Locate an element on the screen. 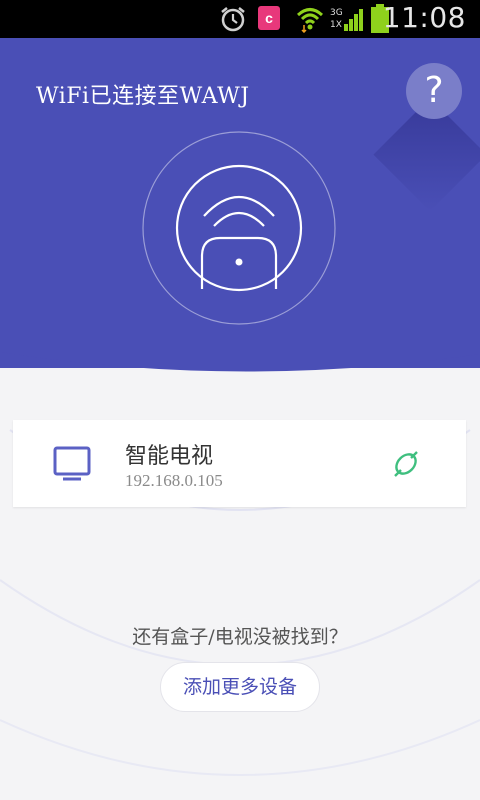 The height and width of the screenshot is (800, 480). network-label-1x: 1X is located at coordinates (336, 25).